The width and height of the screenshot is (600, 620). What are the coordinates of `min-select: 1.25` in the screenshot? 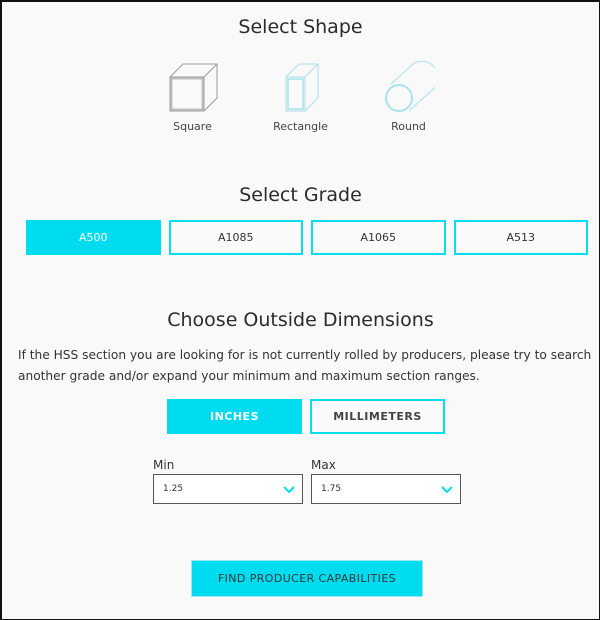 It's located at (228, 489).